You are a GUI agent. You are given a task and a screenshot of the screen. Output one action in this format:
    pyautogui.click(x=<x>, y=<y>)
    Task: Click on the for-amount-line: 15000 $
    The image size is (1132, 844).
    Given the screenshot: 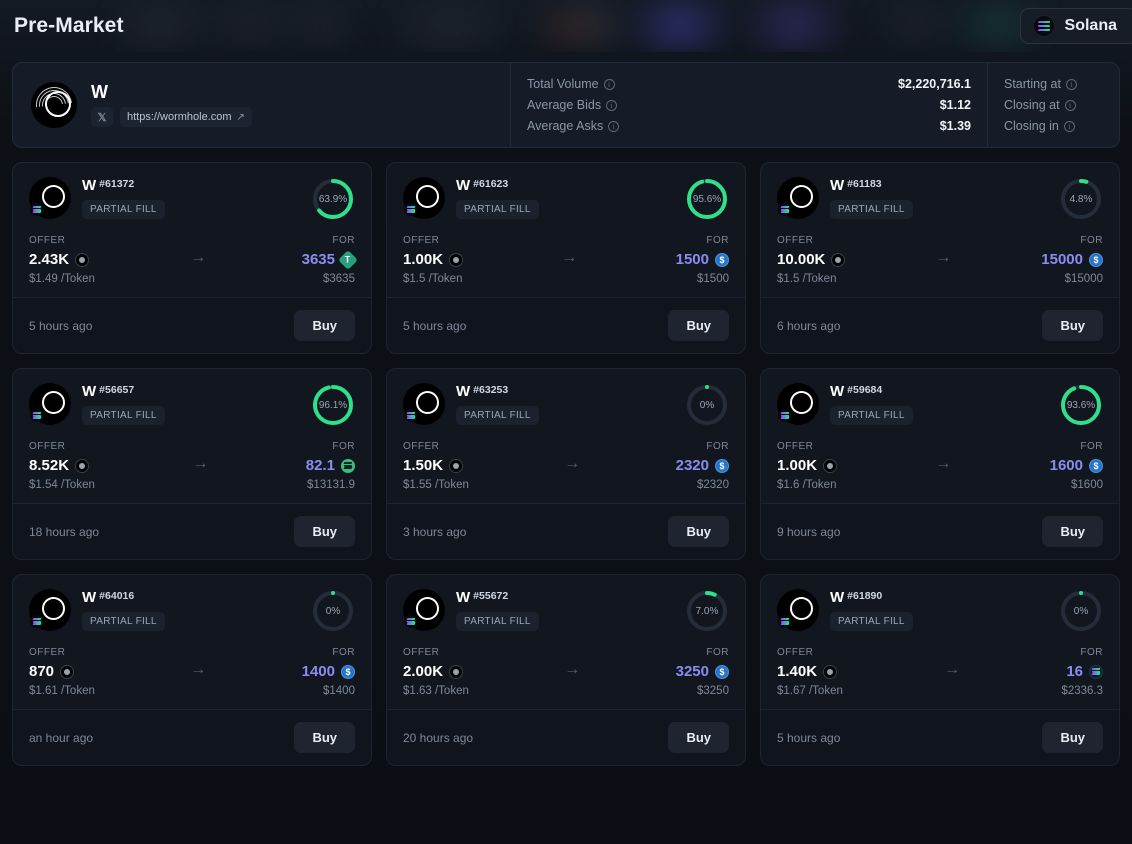 What is the action you would take?
    pyautogui.click(x=1072, y=259)
    